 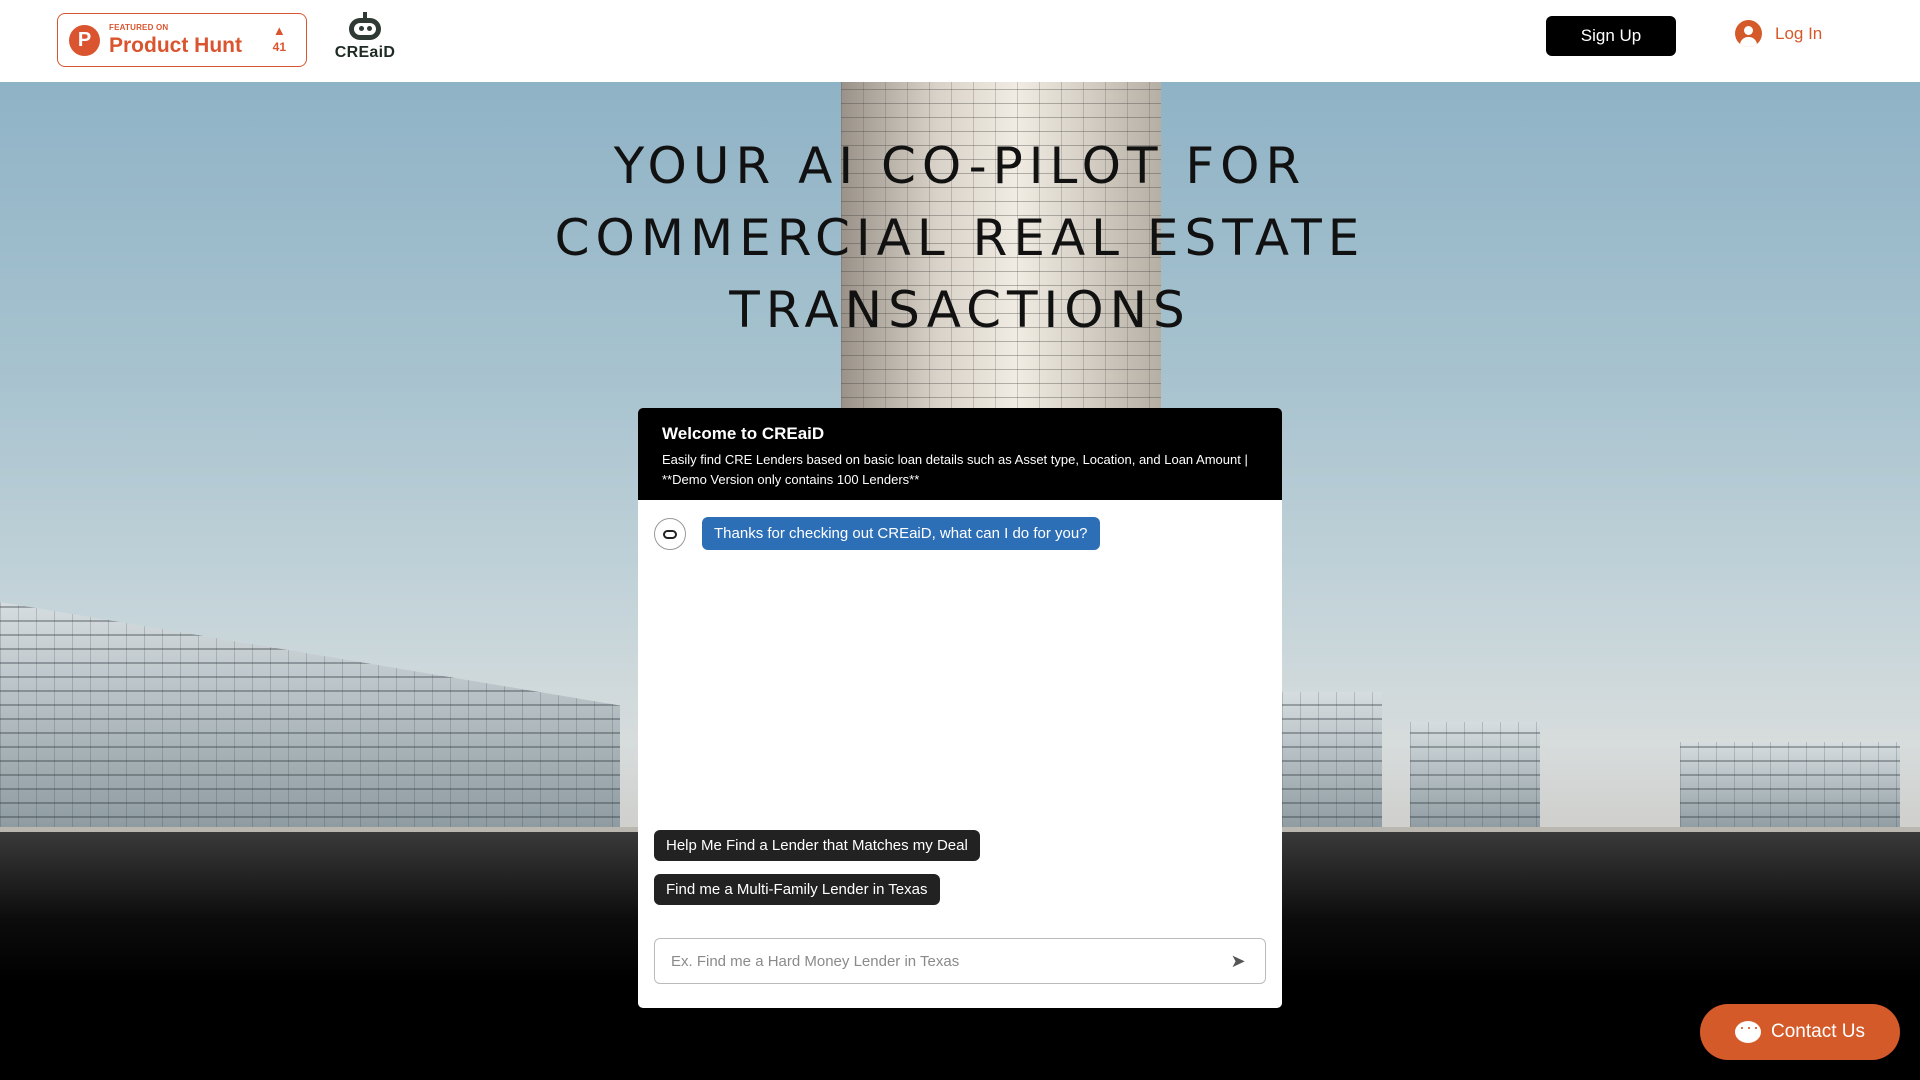 I want to click on contact-us-button: Contact Us, so click(x=1800, y=1032).